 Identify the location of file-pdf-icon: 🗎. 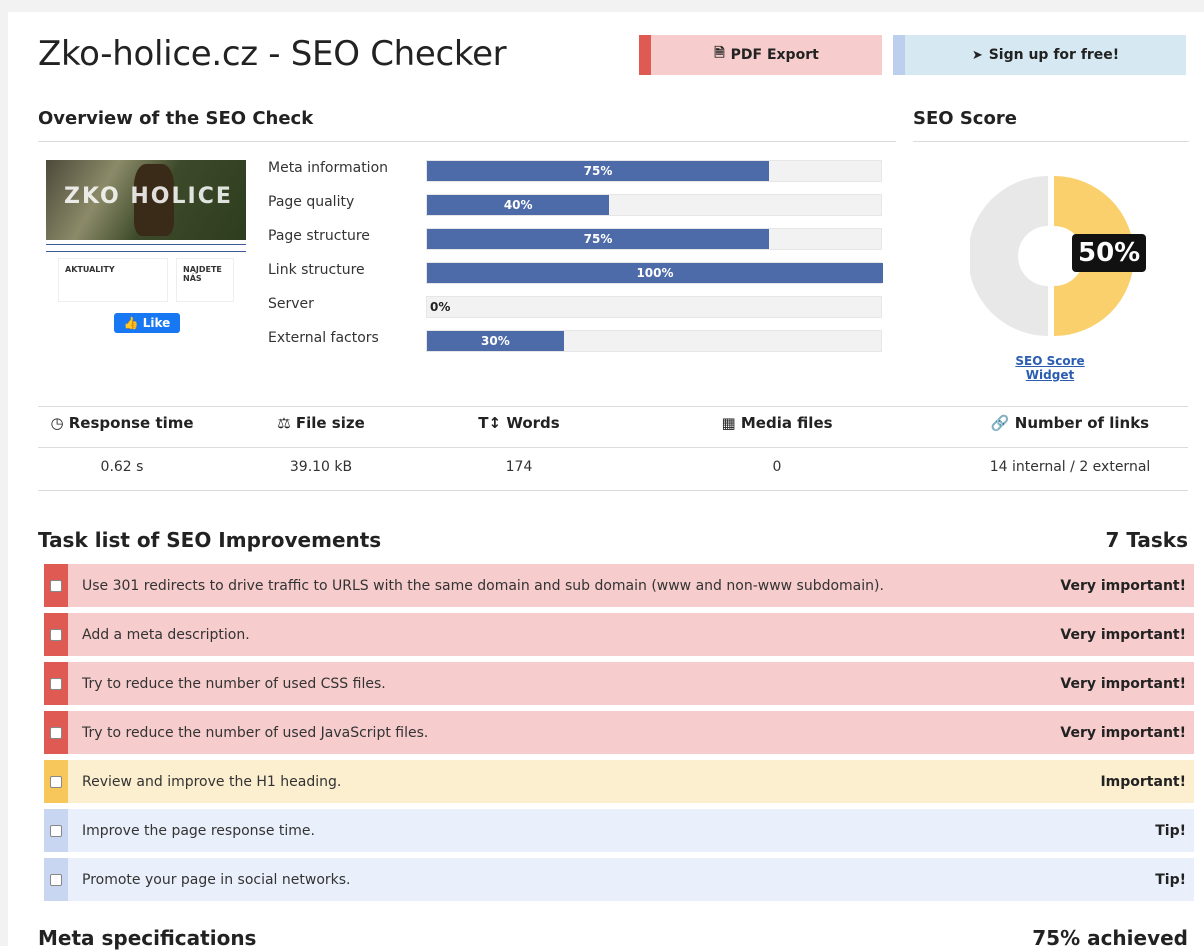
(719, 53).